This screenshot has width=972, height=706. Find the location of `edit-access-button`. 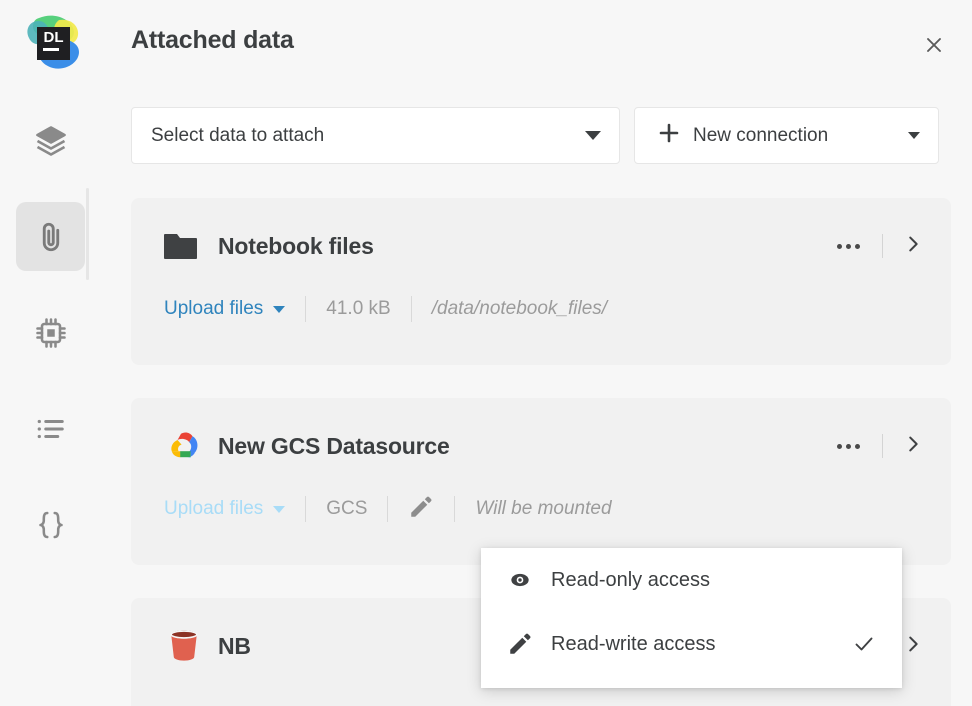

edit-access-button is located at coordinates (421, 509).